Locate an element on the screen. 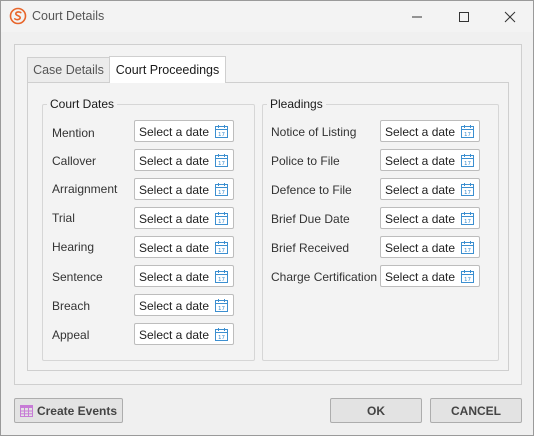 The height and width of the screenshot is (436, 534). brief-received-label: Brief Received is located at coordinates (310, 248).